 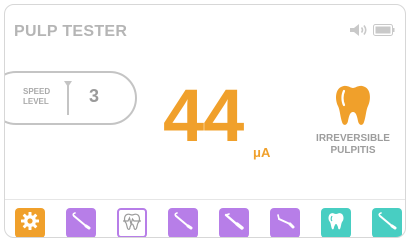 I want to click on tooth-signal-icon, so click(x=132, y=223).